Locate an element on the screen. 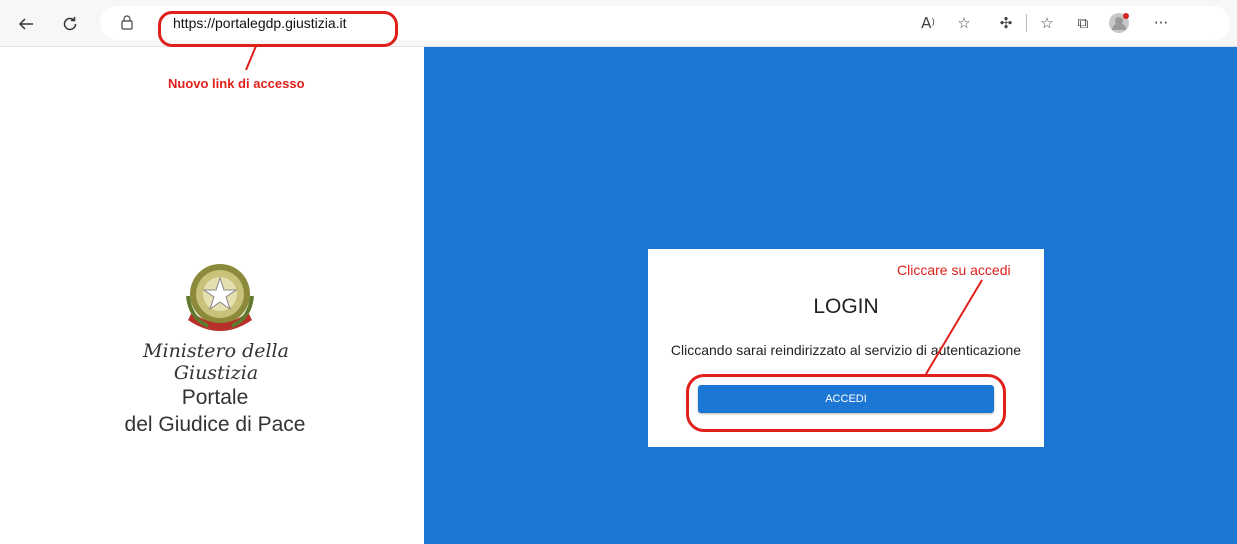 Image resolution: width=1237 pixels, height=544 pixels. toolbar-actions: A) ☆ ✣ ☆ ⧉ ··· is located at coordinates (1044, 23).